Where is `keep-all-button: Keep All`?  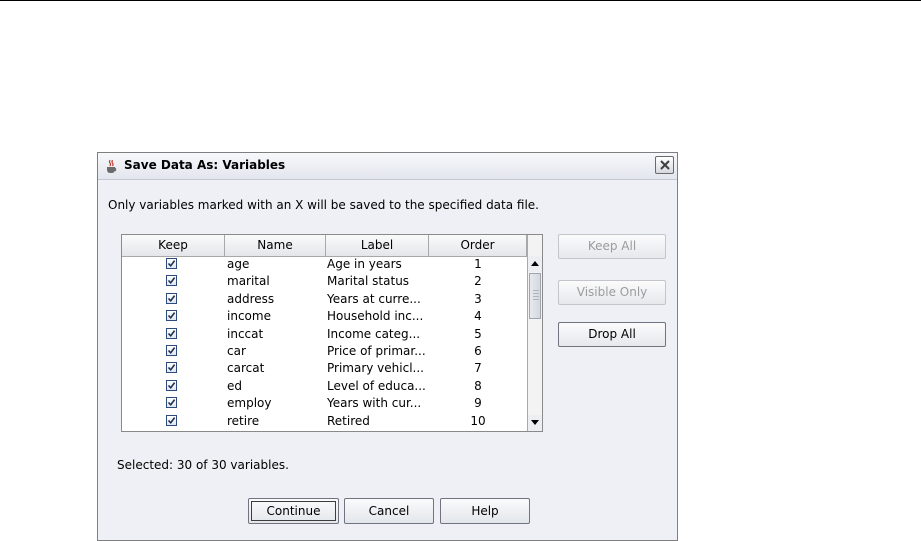 keep-all-button: Keep All is located at coordinates (612, 246).